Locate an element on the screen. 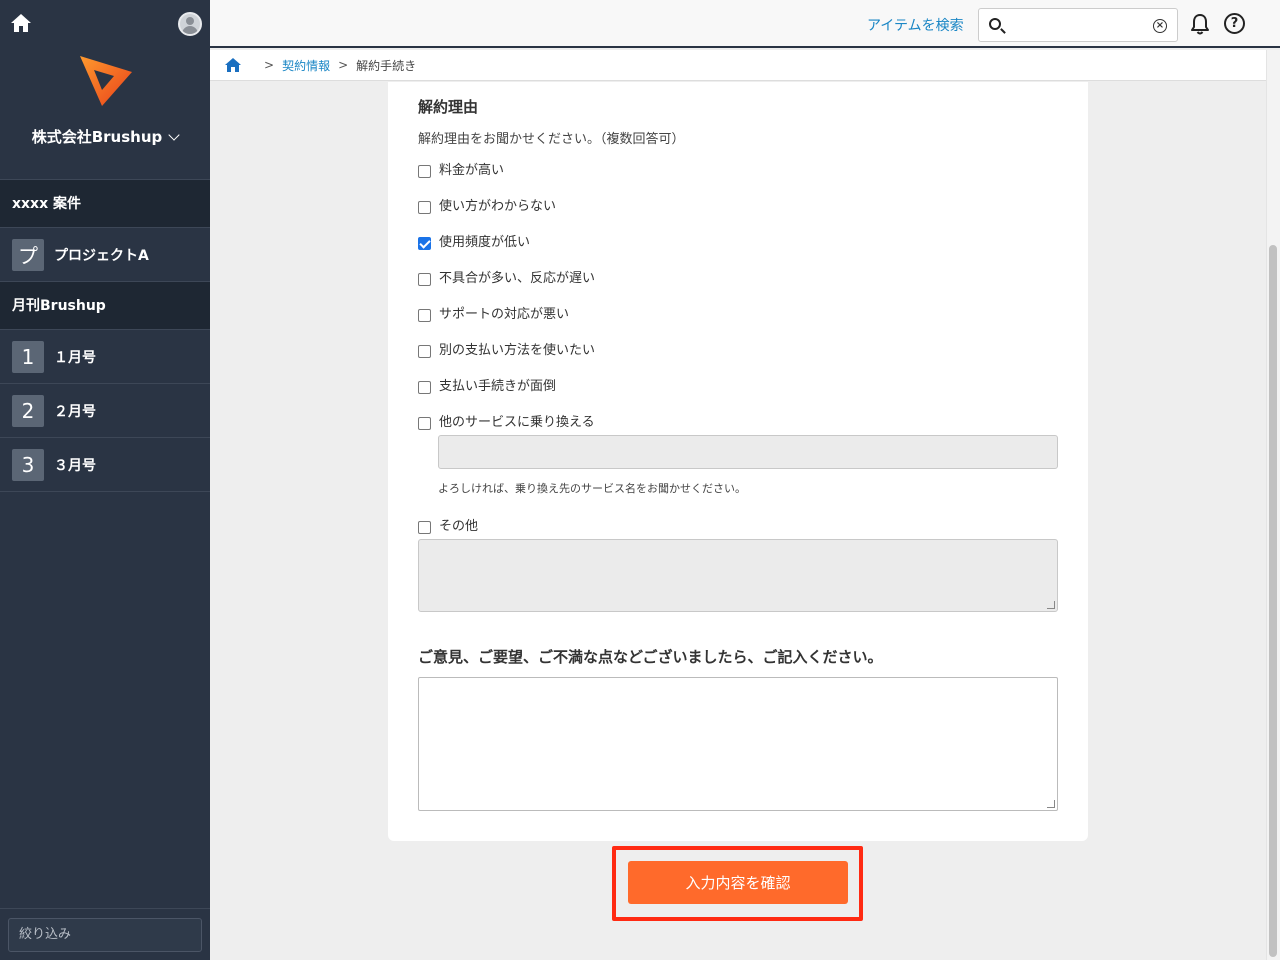 Image resolution: width=1280 pixels, height=960 pixels. option-payment-hassle: 支払い手続きが面倒 is located at coordinates (487, 384).